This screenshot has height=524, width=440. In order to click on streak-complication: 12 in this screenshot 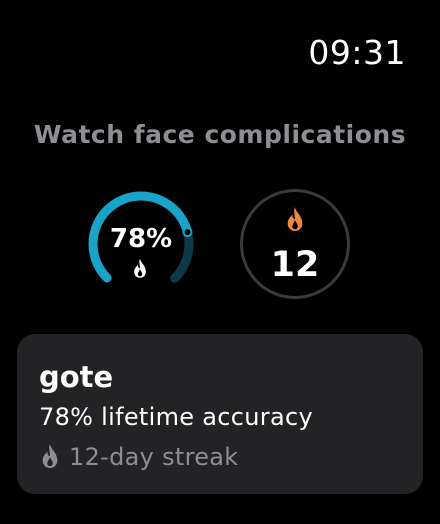, I will do `click(295, 244)`.